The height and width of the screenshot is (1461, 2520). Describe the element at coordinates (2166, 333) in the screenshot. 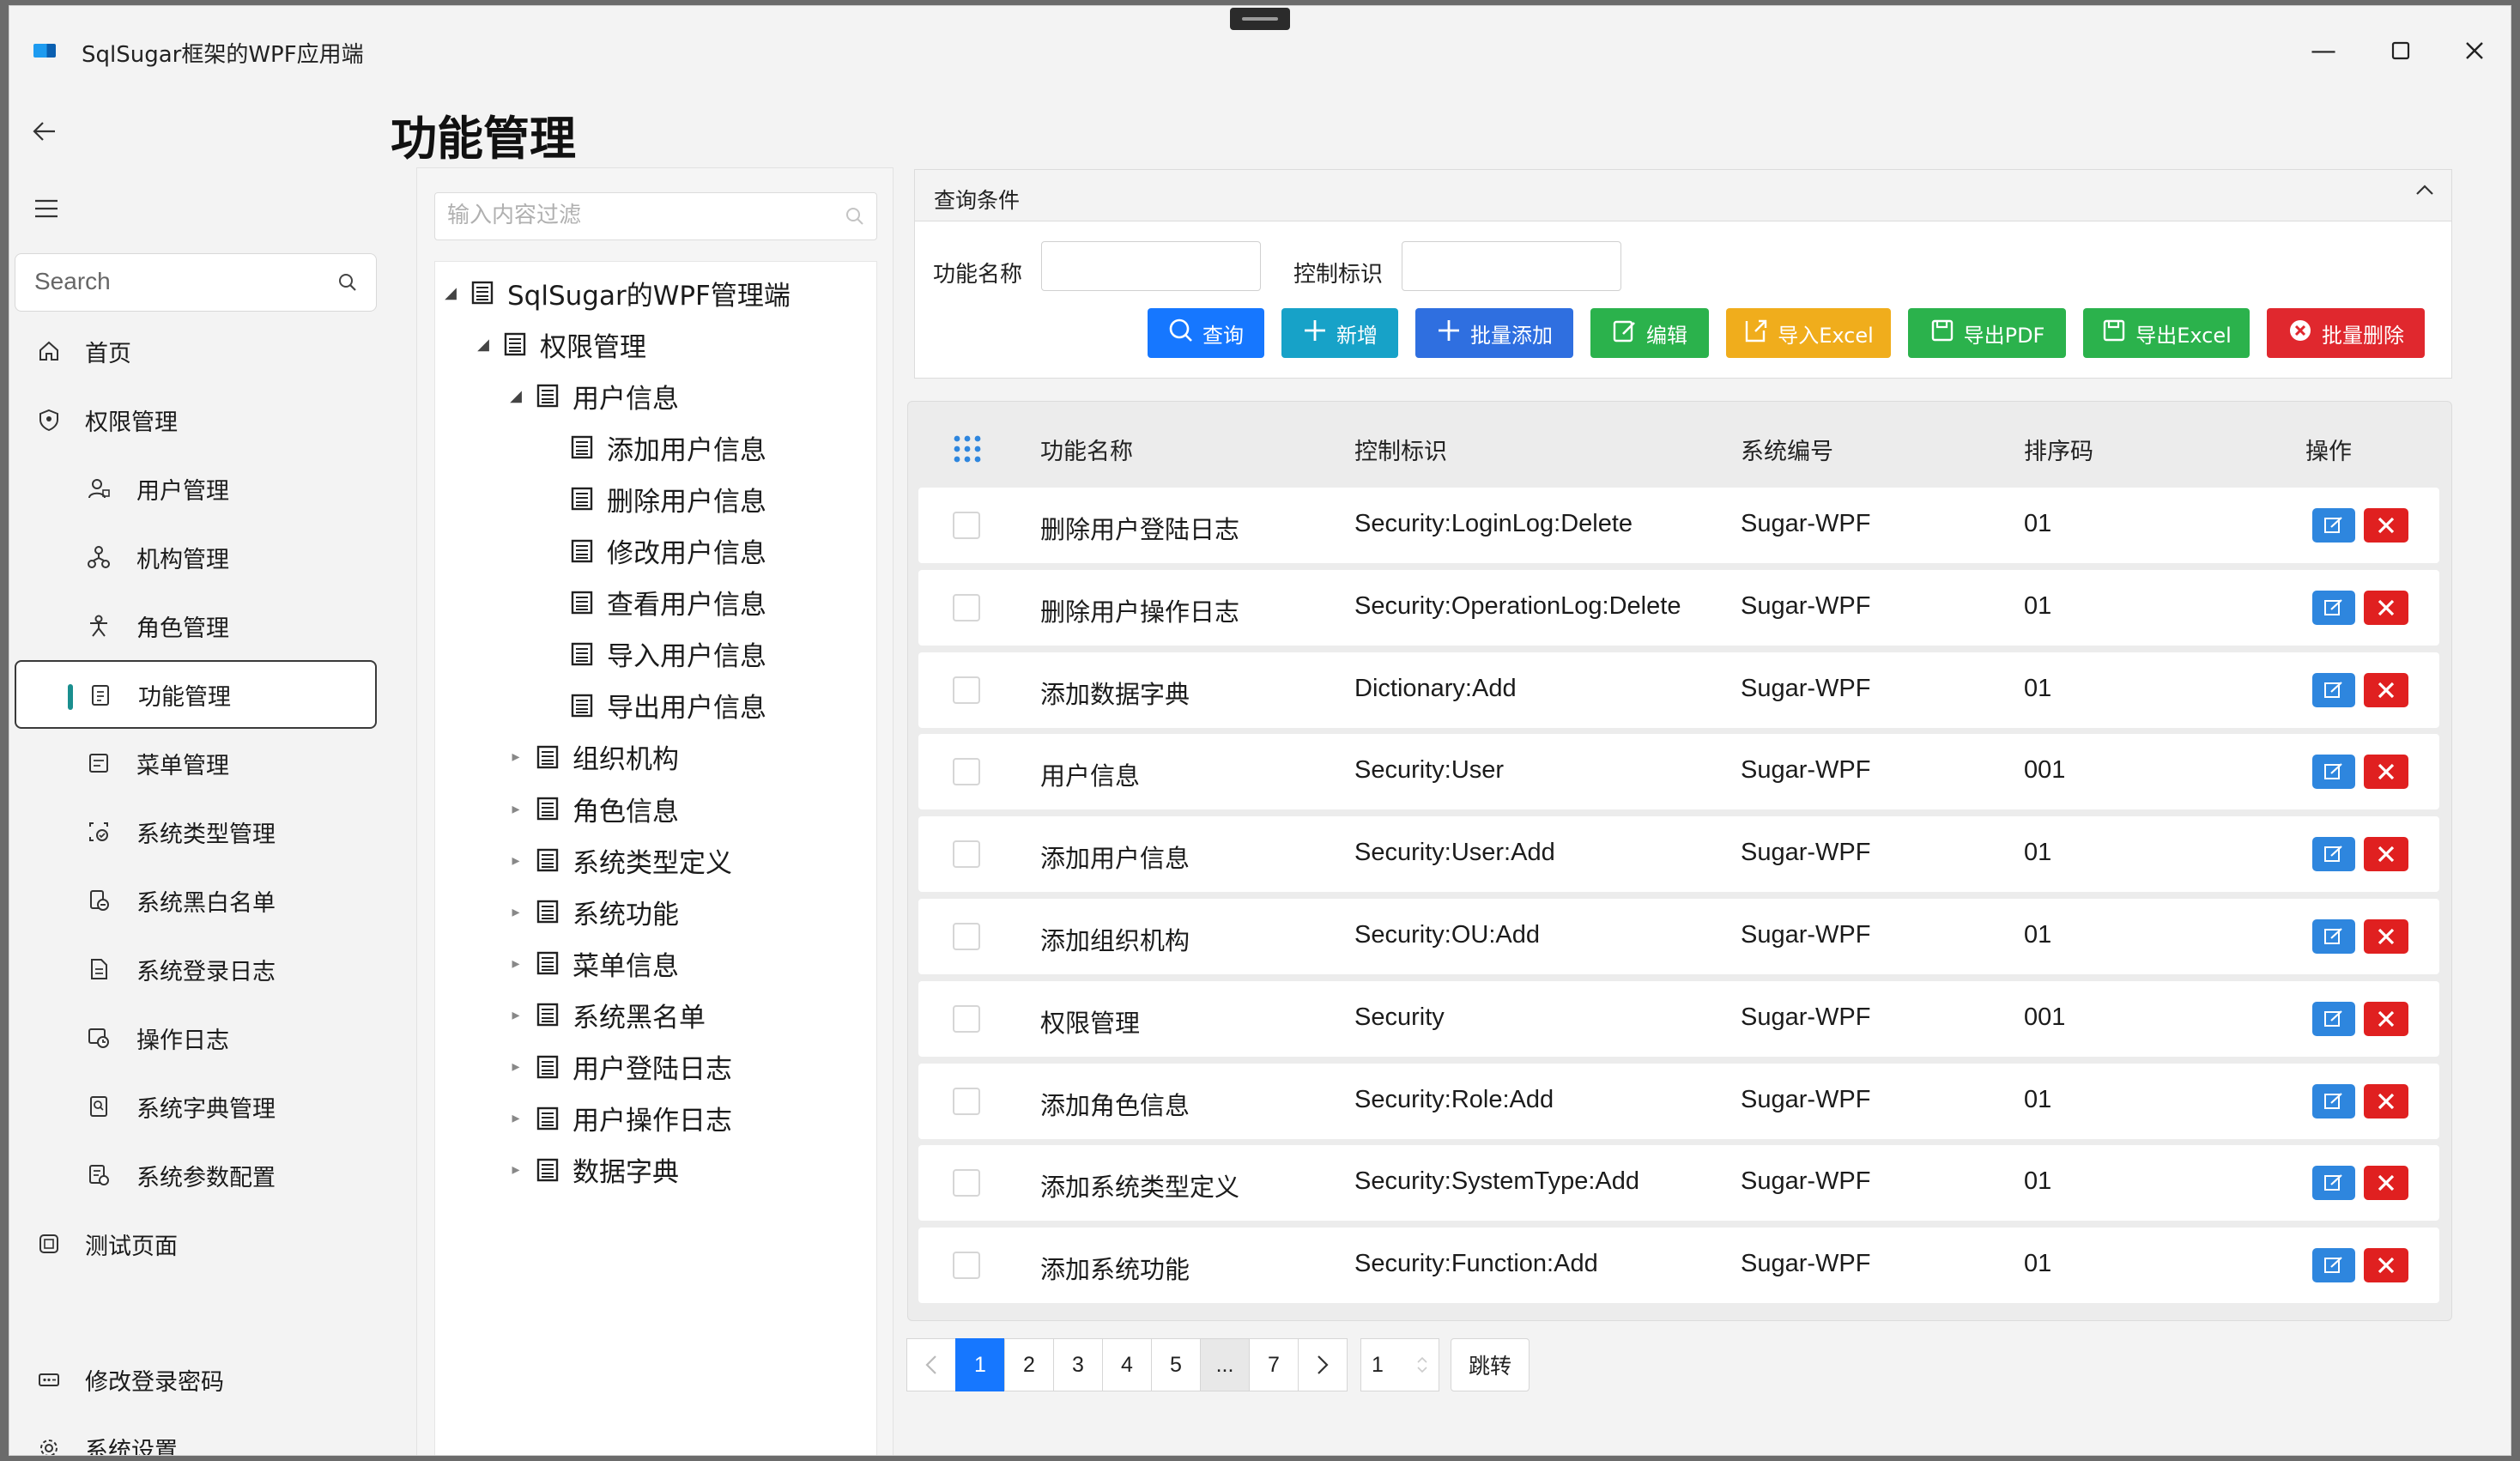

I see `export-excel-button: 导出Excel` at that location.